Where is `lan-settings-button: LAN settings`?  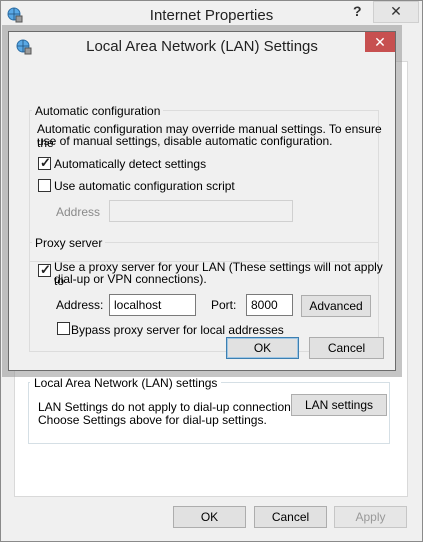
lan-settings-button: LAN settings is located at coordinates (339, 405).